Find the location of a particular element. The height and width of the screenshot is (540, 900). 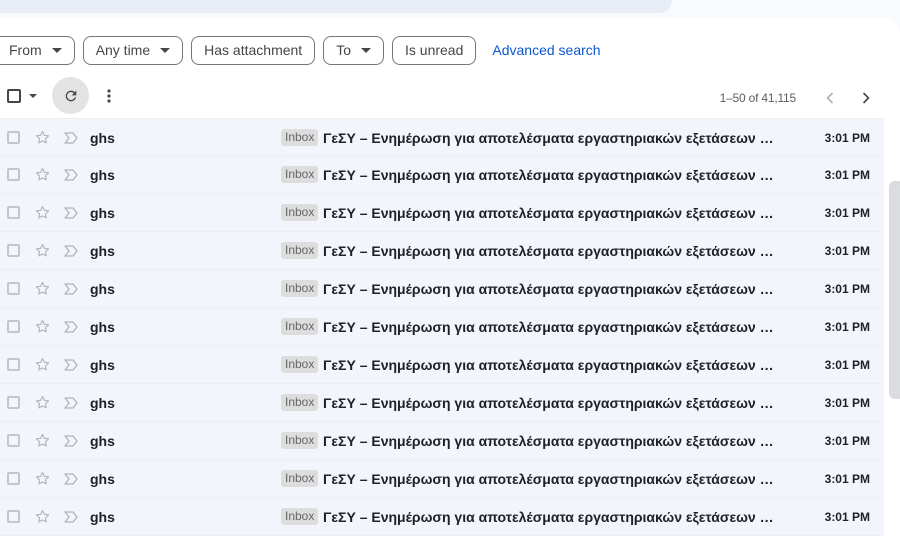

chevron-left-icon is located at coordinates (830, 98).